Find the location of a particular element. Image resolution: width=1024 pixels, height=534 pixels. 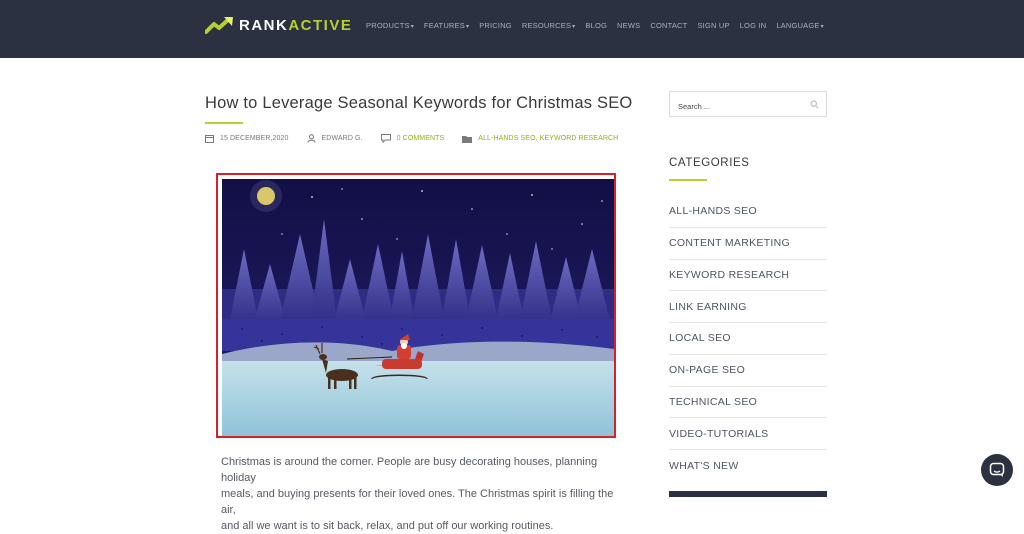

site-logo: RANKACTIVE is located at coordinates (278, 25).